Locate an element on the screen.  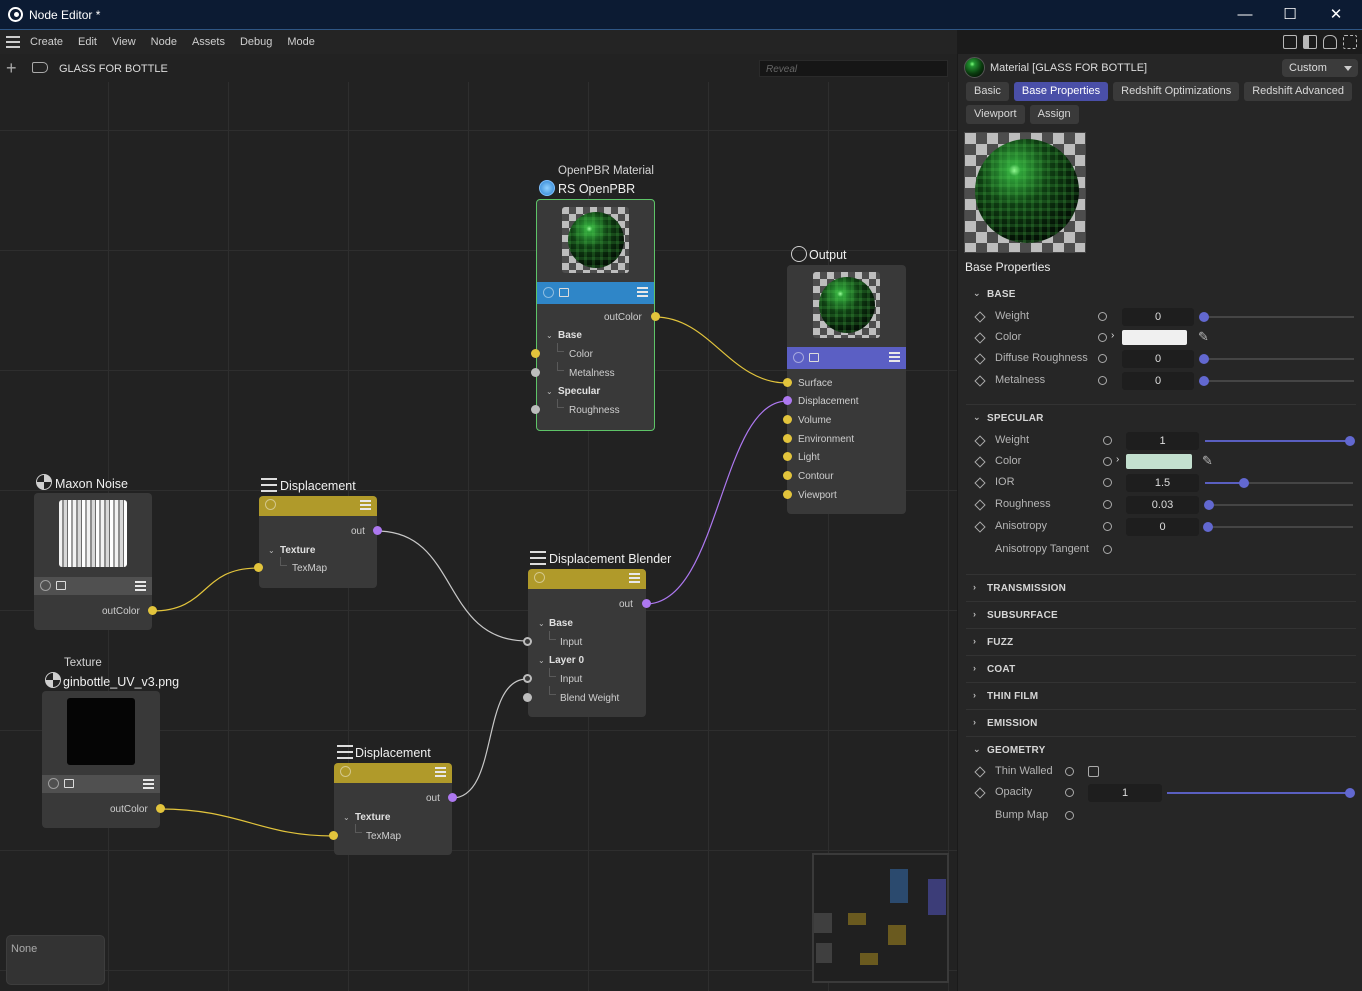
port-dot-surface is located at coordinates (787, 382).